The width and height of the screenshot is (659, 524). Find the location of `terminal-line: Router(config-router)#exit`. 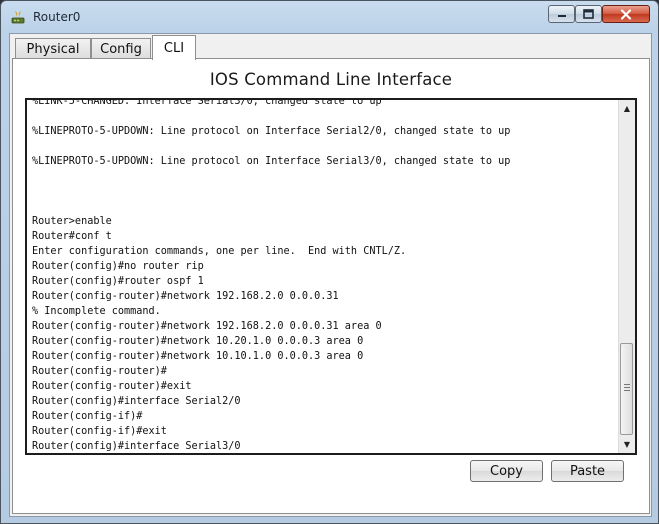

terminal-line: Router(config-router)#exit is located at coordinates (112, 386).